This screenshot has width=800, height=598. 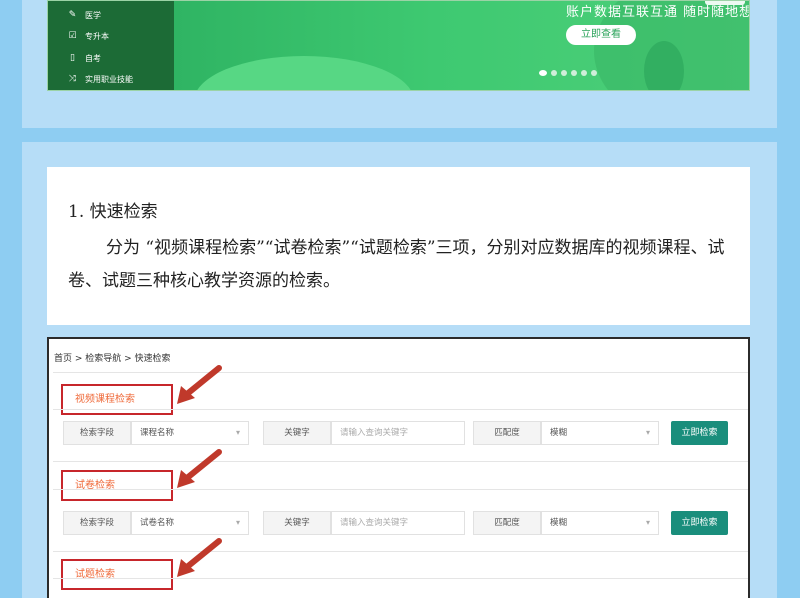 What do you see at coordinates (111, 45) in the screenshot?
I see `category-menu: ✎ 医学 ☑ 专升本 ▯ 自考 ⤨ 实用职业技能` at bounding box center [111, 45].